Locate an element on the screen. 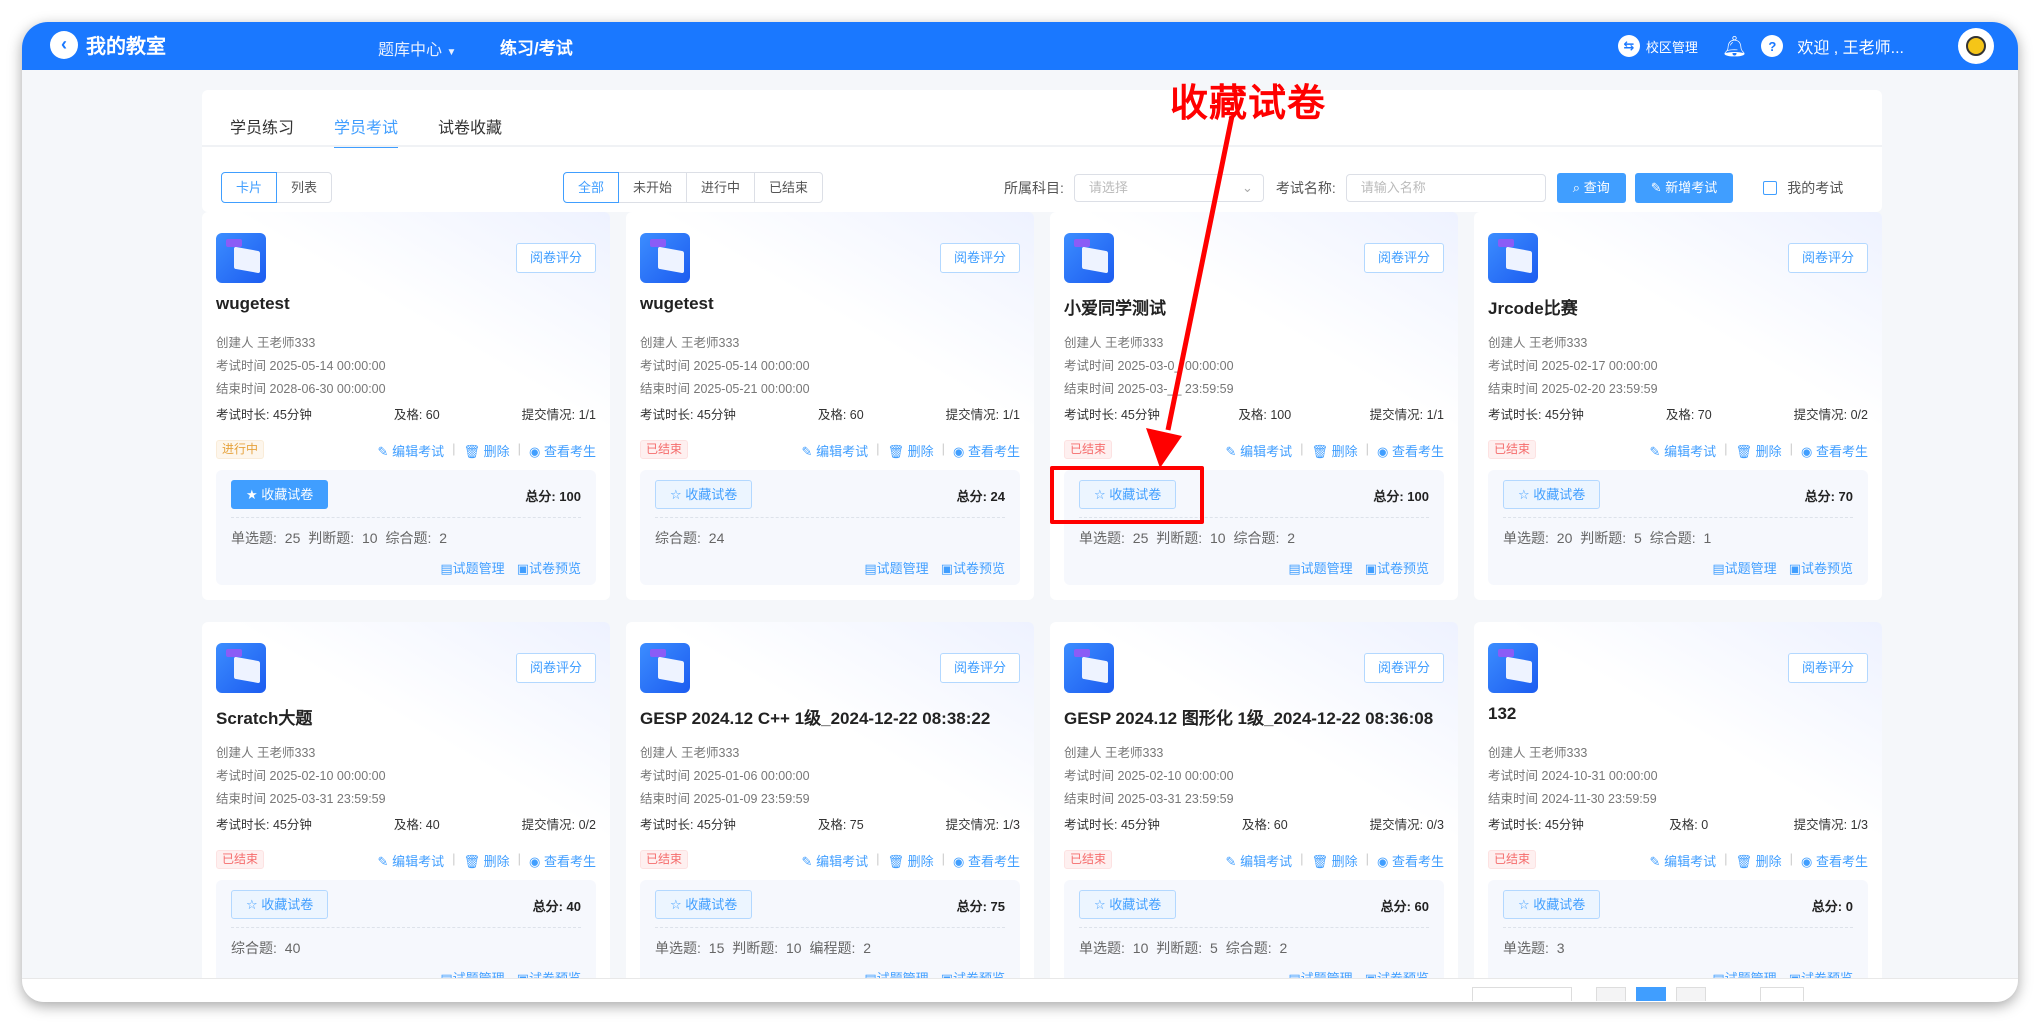 Image resolution: width=2038 pixels, height=1024 pixels. annotation-arrow is located at coordinates (1190, 291).